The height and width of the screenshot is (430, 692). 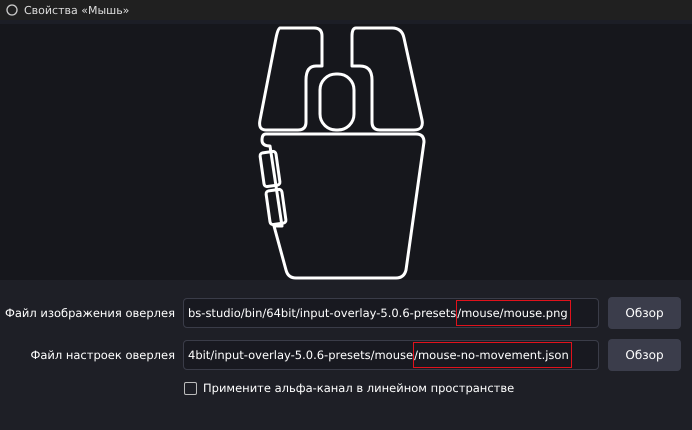 What do you see at coordinates (391, 355) in the screenshot?
I see `file-path-field: 4bit/input-overlay-5.0.6-presets/mouse/mouse-no-movement.json` at bounding box center [391, 355].